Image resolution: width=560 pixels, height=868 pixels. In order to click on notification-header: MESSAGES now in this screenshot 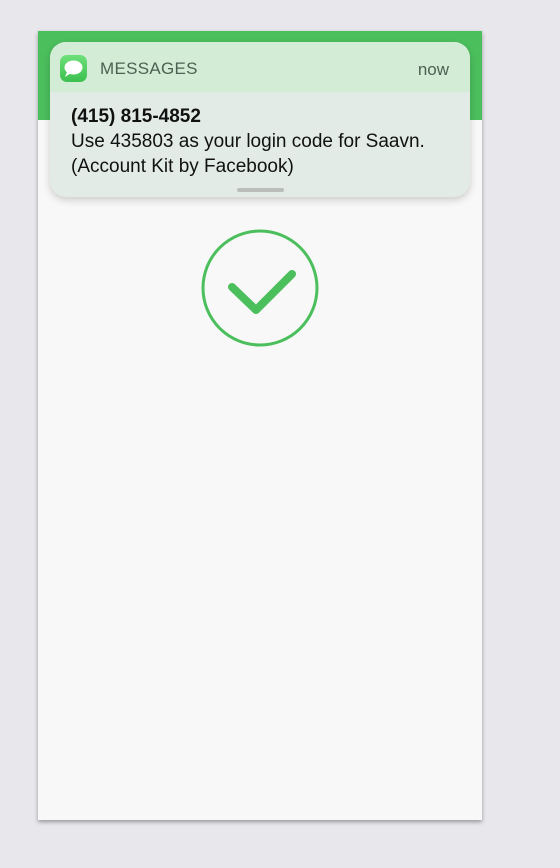, I will do `click(260, 67)`.